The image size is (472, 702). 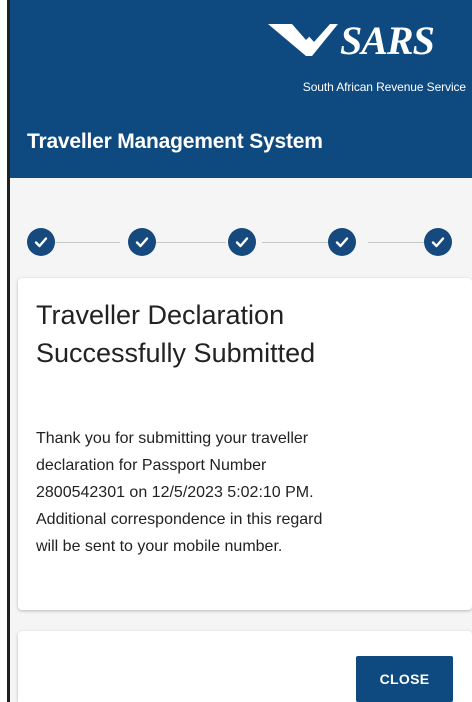 What do you see at coordinates (175, 492) in the screenshot?
I see `message-line: 2800542301 on 12/5/2023 5:02:10 PM.` at bounding box center [175, 492].